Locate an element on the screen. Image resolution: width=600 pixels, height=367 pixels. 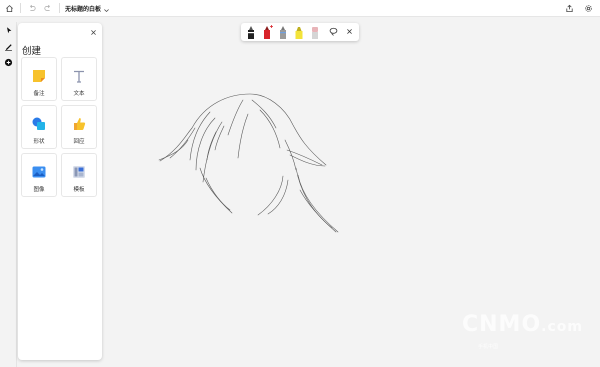
watermark-sub: 手机中国 is located at coordinates (488, 347).